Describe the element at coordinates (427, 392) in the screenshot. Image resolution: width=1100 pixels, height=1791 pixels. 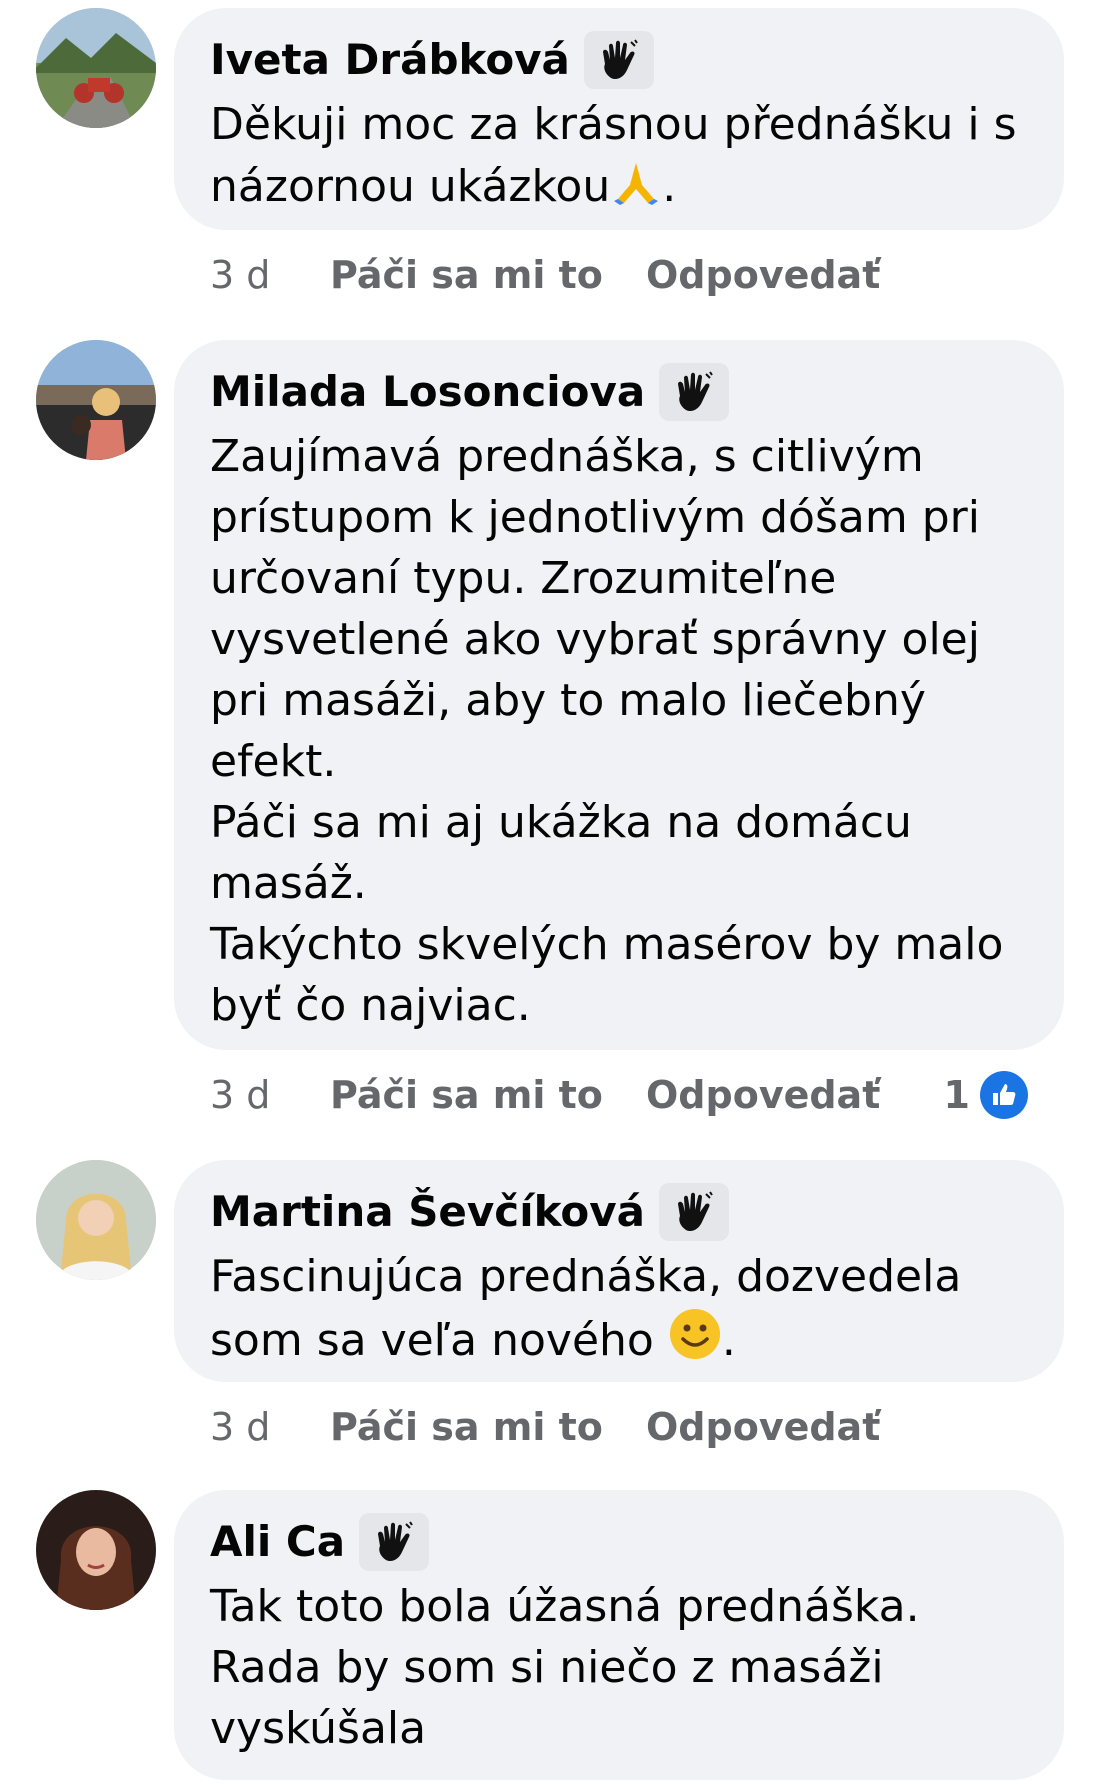
I see `author-name: Milada Losonciova` at that location.